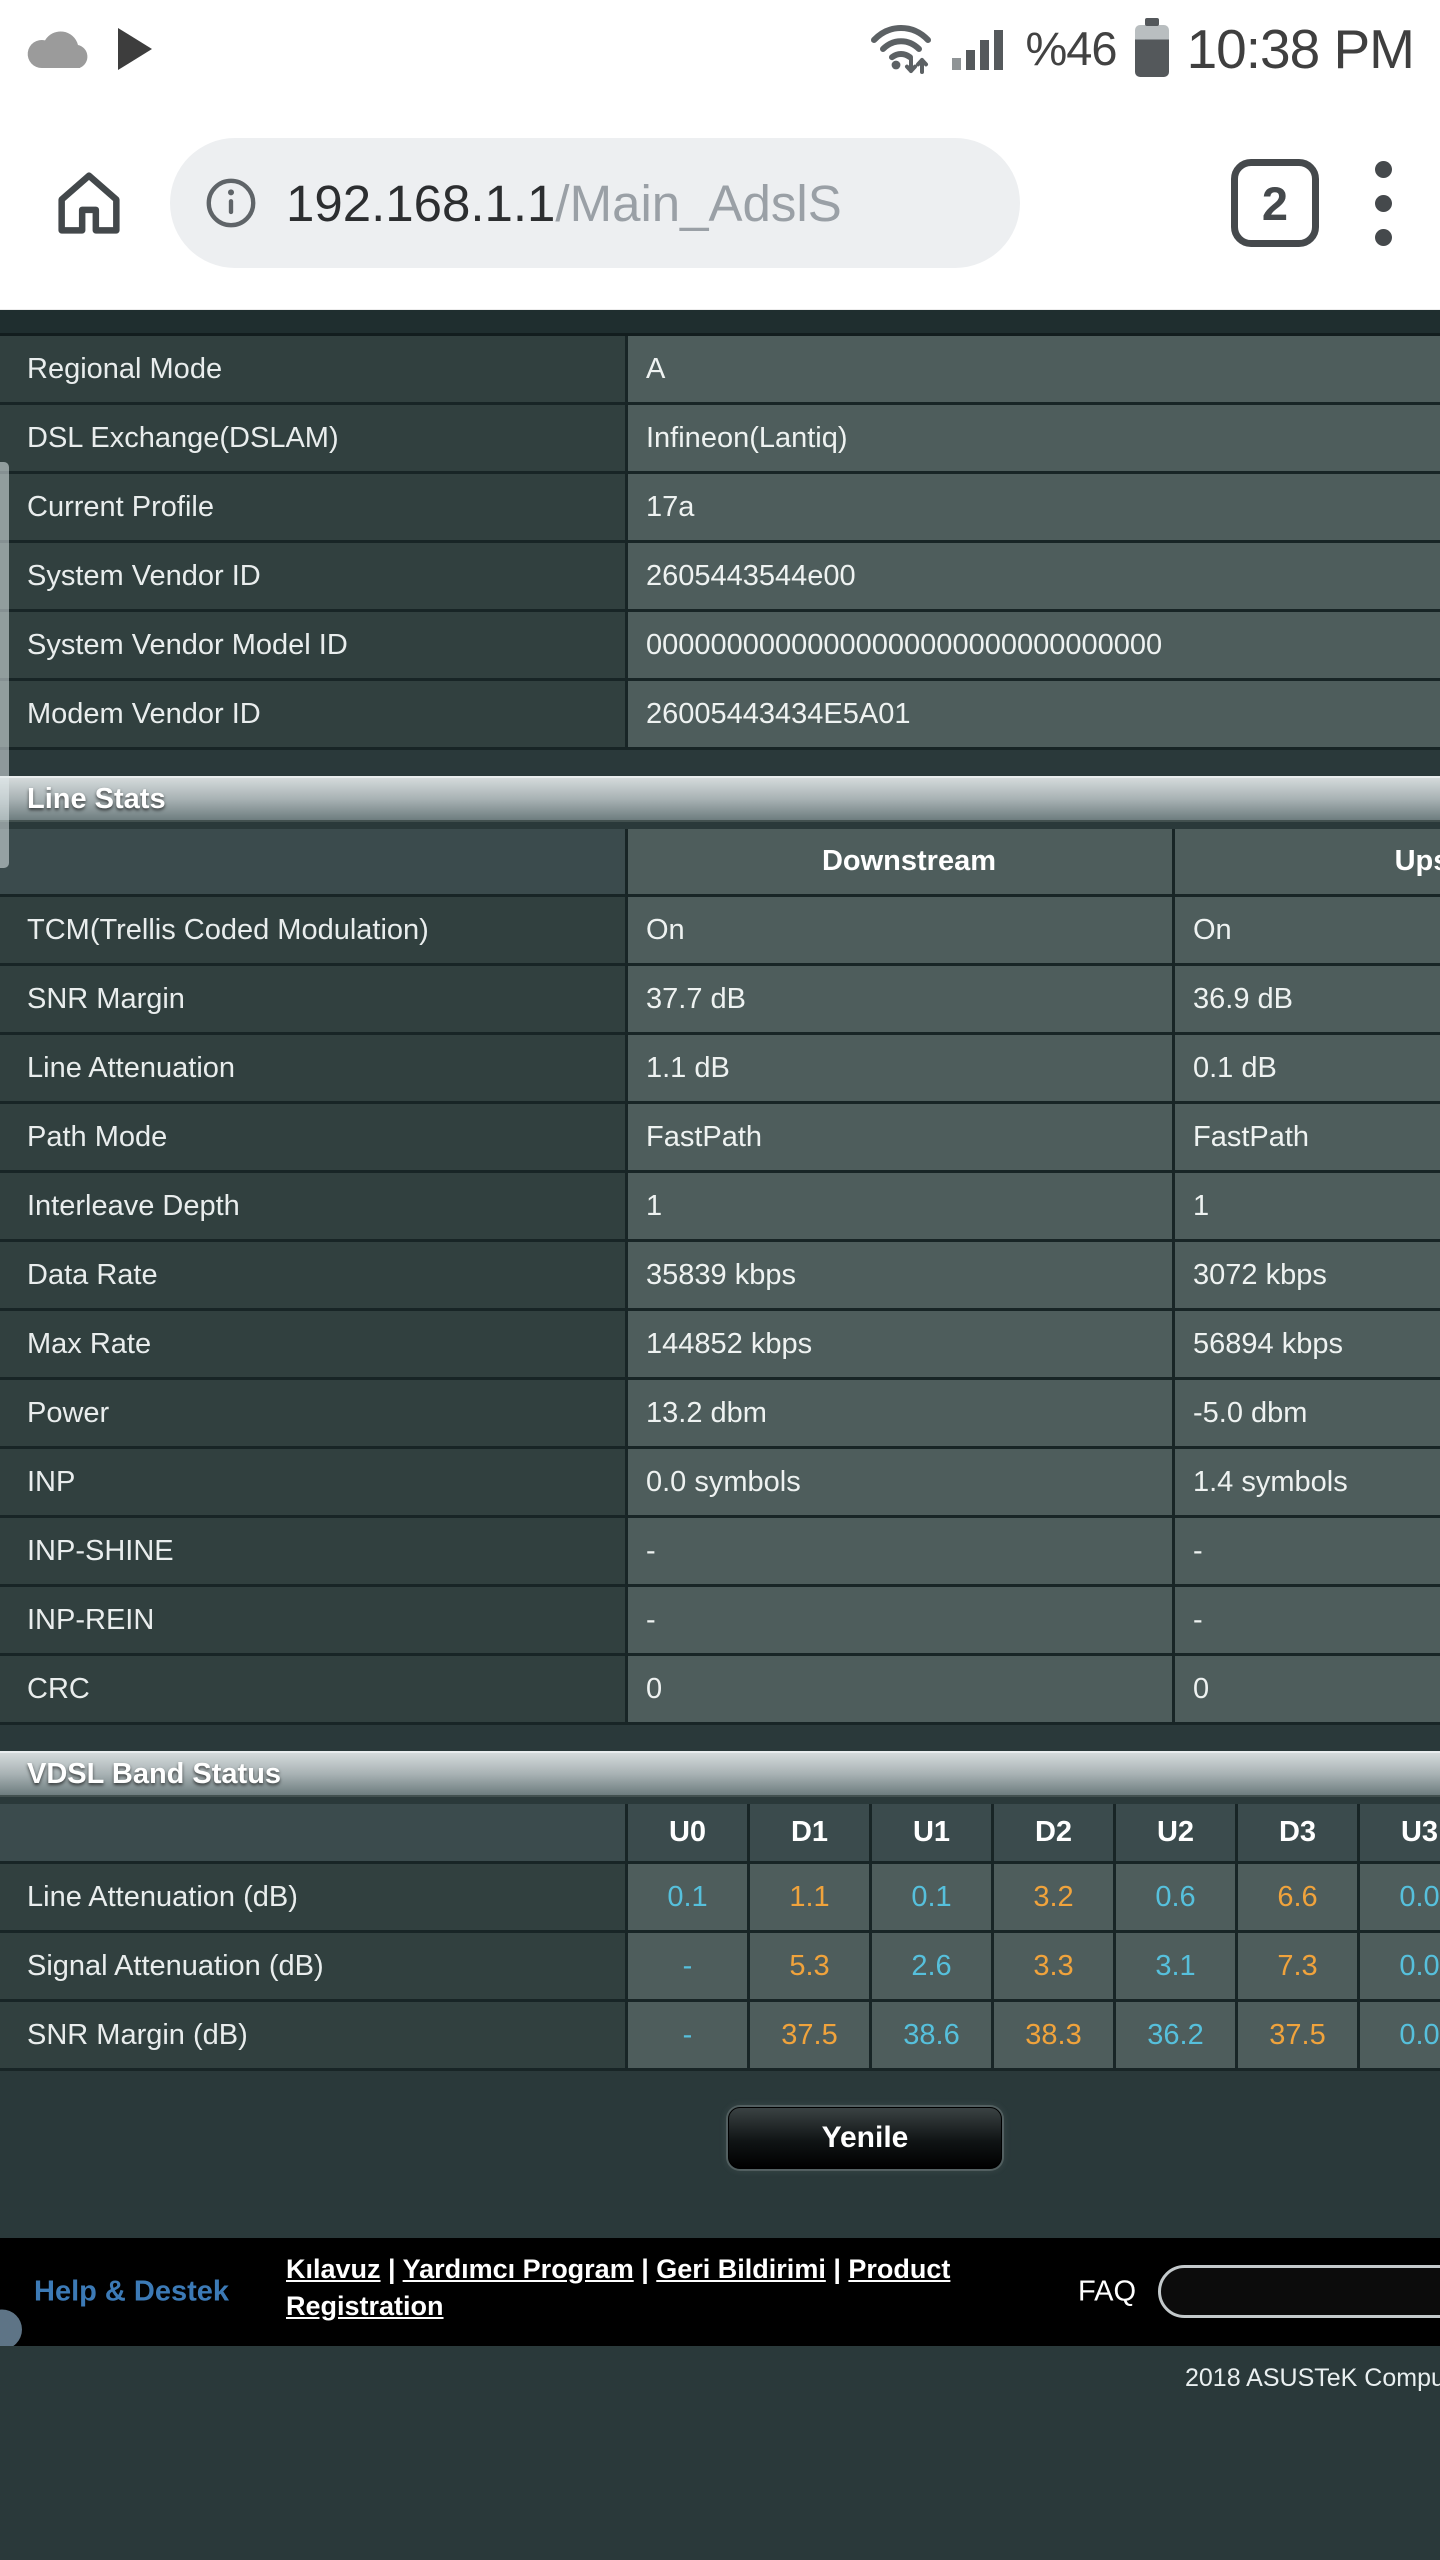 Image resolution: width=1440 pixels, height=2560 pixels. I want to click on row-label: Power, so click(314, 1413).